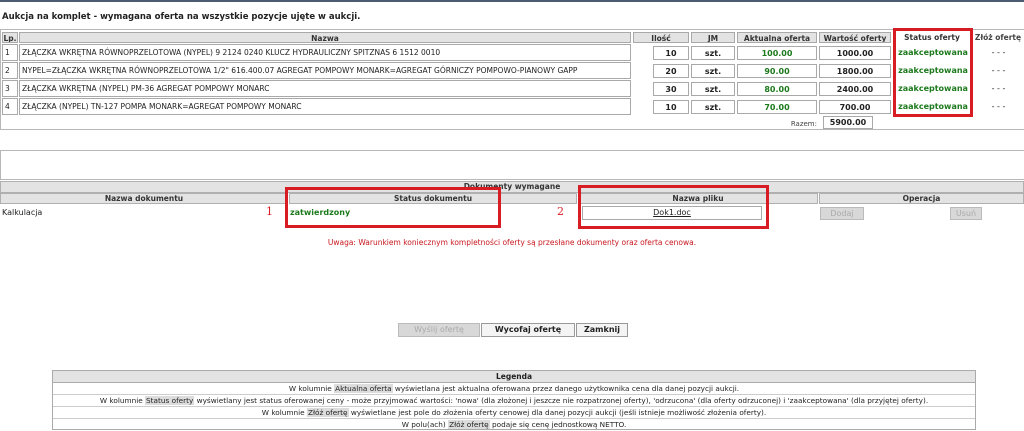 The image size is (1024, 431). Describe the element at coordinates (803, 124) in the screenshot. I see `total-label: Razem:` at that location.